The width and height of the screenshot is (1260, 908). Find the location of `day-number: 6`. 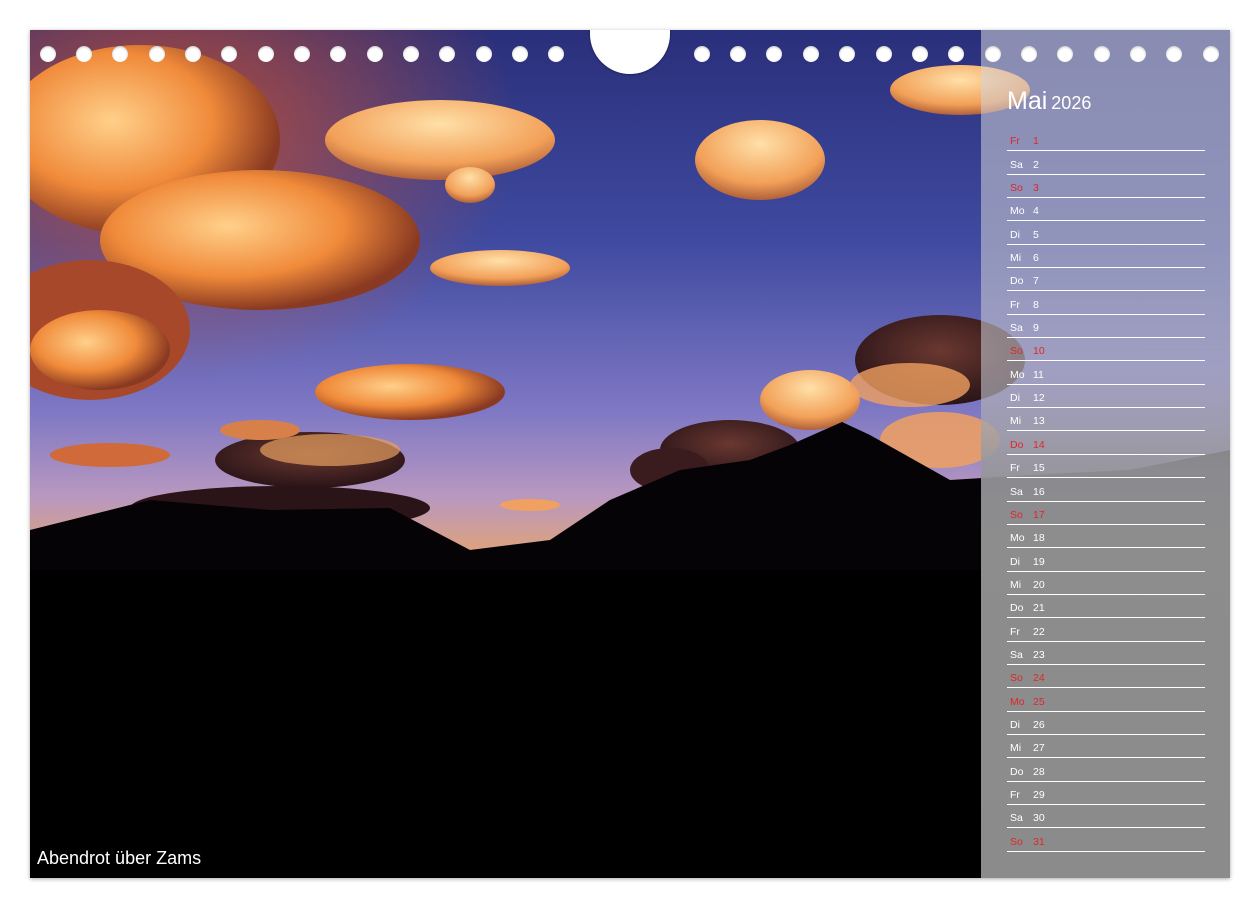

day-number: 6 is located at coordinates (1036, 258).